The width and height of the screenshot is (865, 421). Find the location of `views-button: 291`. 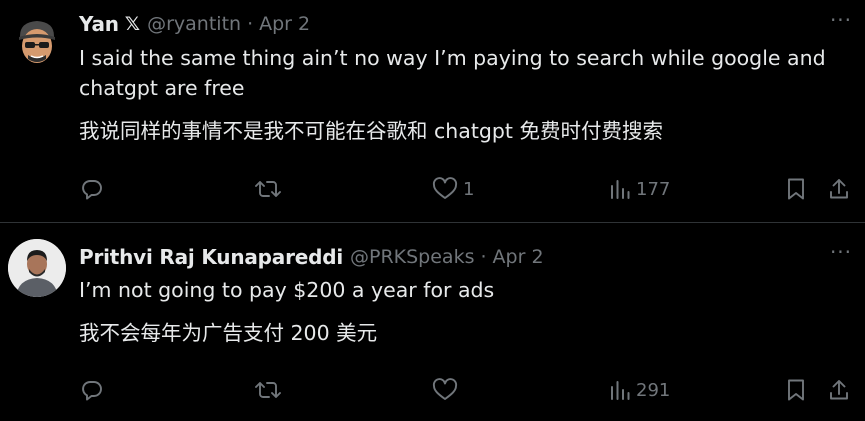

views-button: 291 is located at coordinates (639, 390).